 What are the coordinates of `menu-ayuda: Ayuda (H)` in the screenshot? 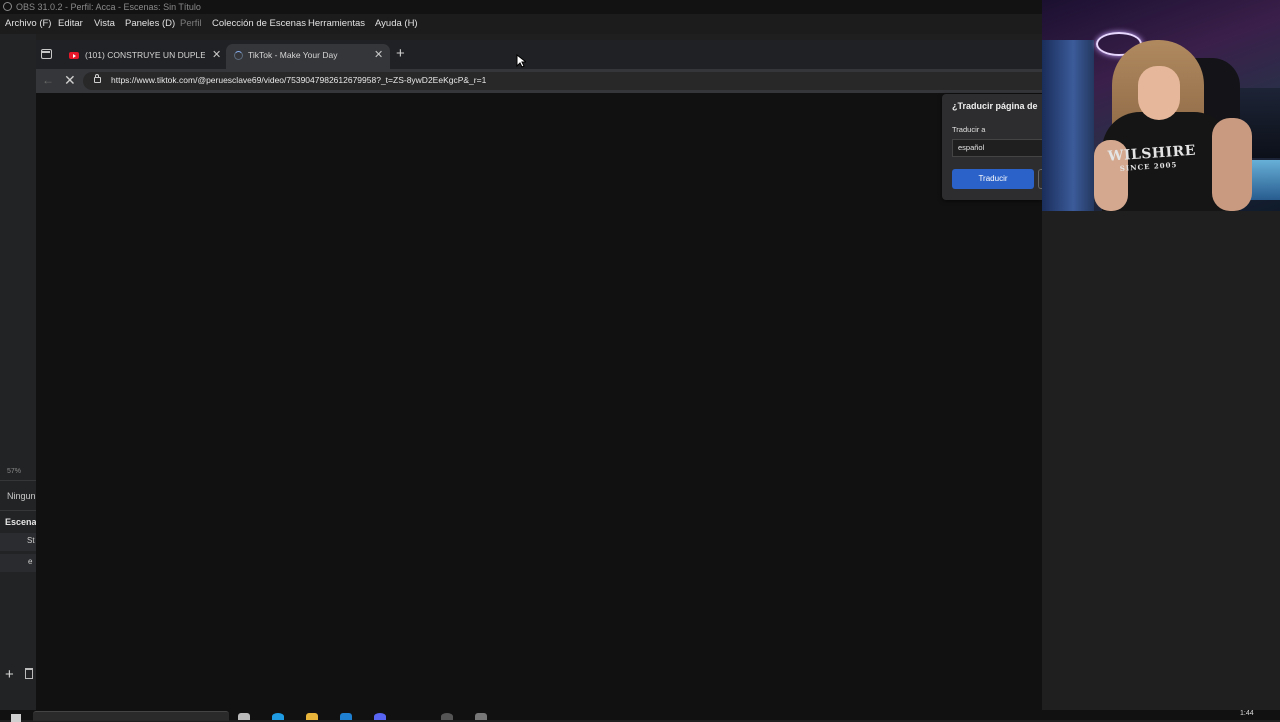 It's located at (396, 24).